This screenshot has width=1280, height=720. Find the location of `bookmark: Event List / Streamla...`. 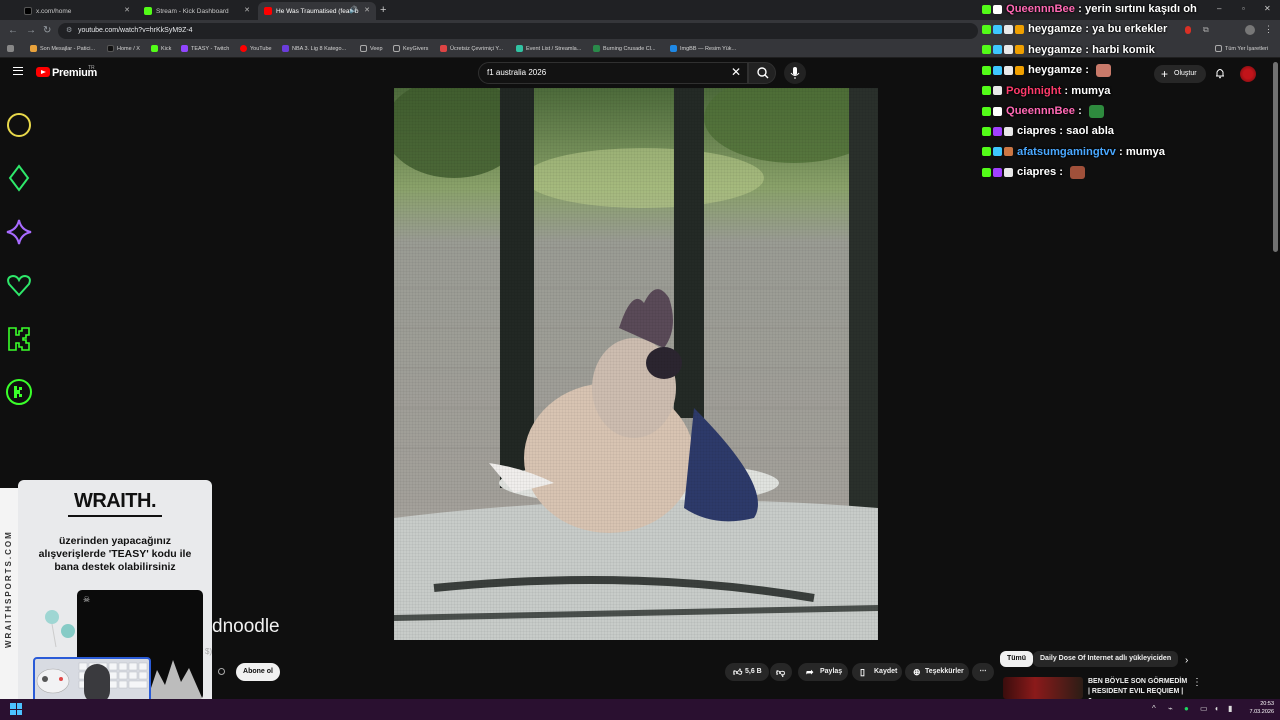

bookmark: Event List / Streamla... is located at coordinates (548, 48).